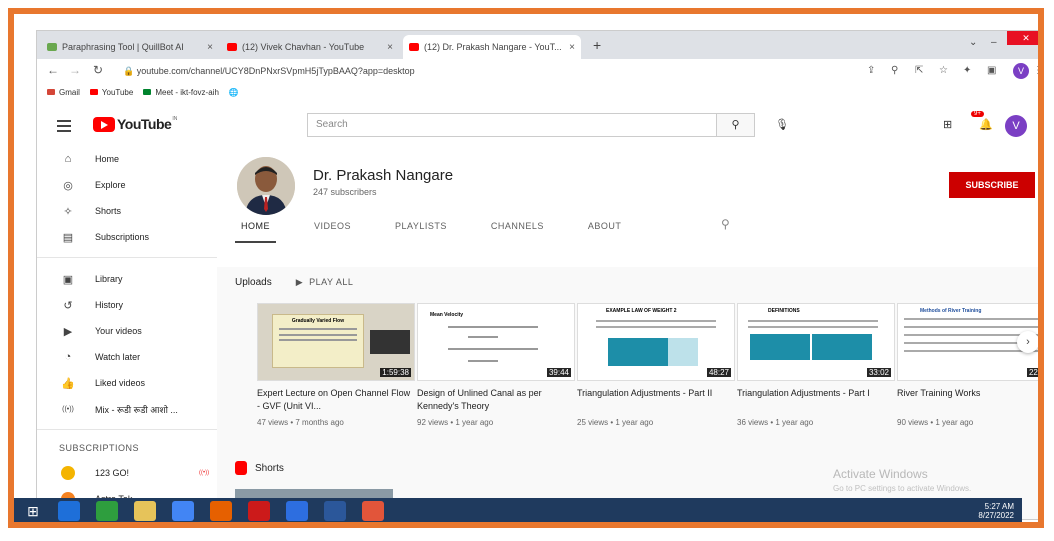 This screenshot has width=1054, height=541. What do you see at coordinates (373, 511) in the screenshot?
I see `quillbot-taskbar-icon` at bounding box center [373, 511].